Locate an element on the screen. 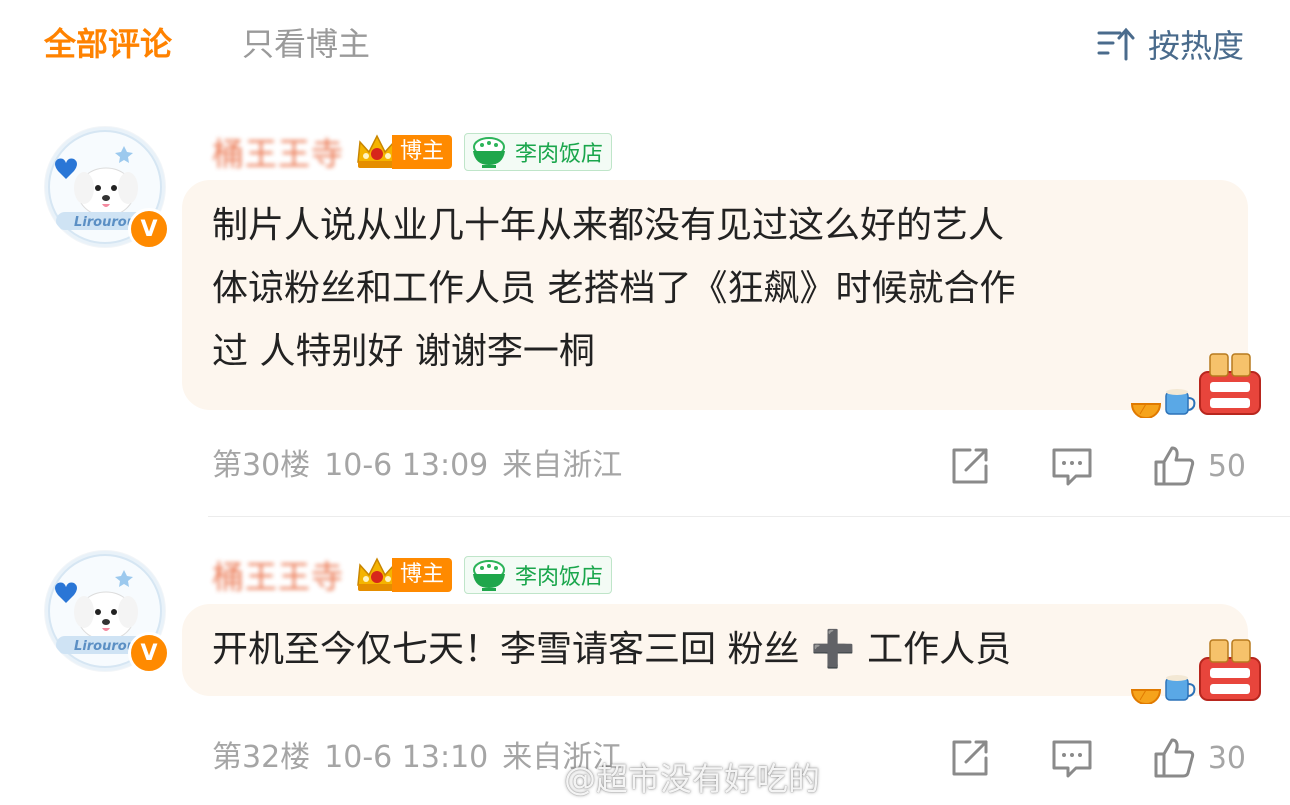 The image size is (1290, 805). comment-location: 来自浙江 is located at coordinates (562, 465).